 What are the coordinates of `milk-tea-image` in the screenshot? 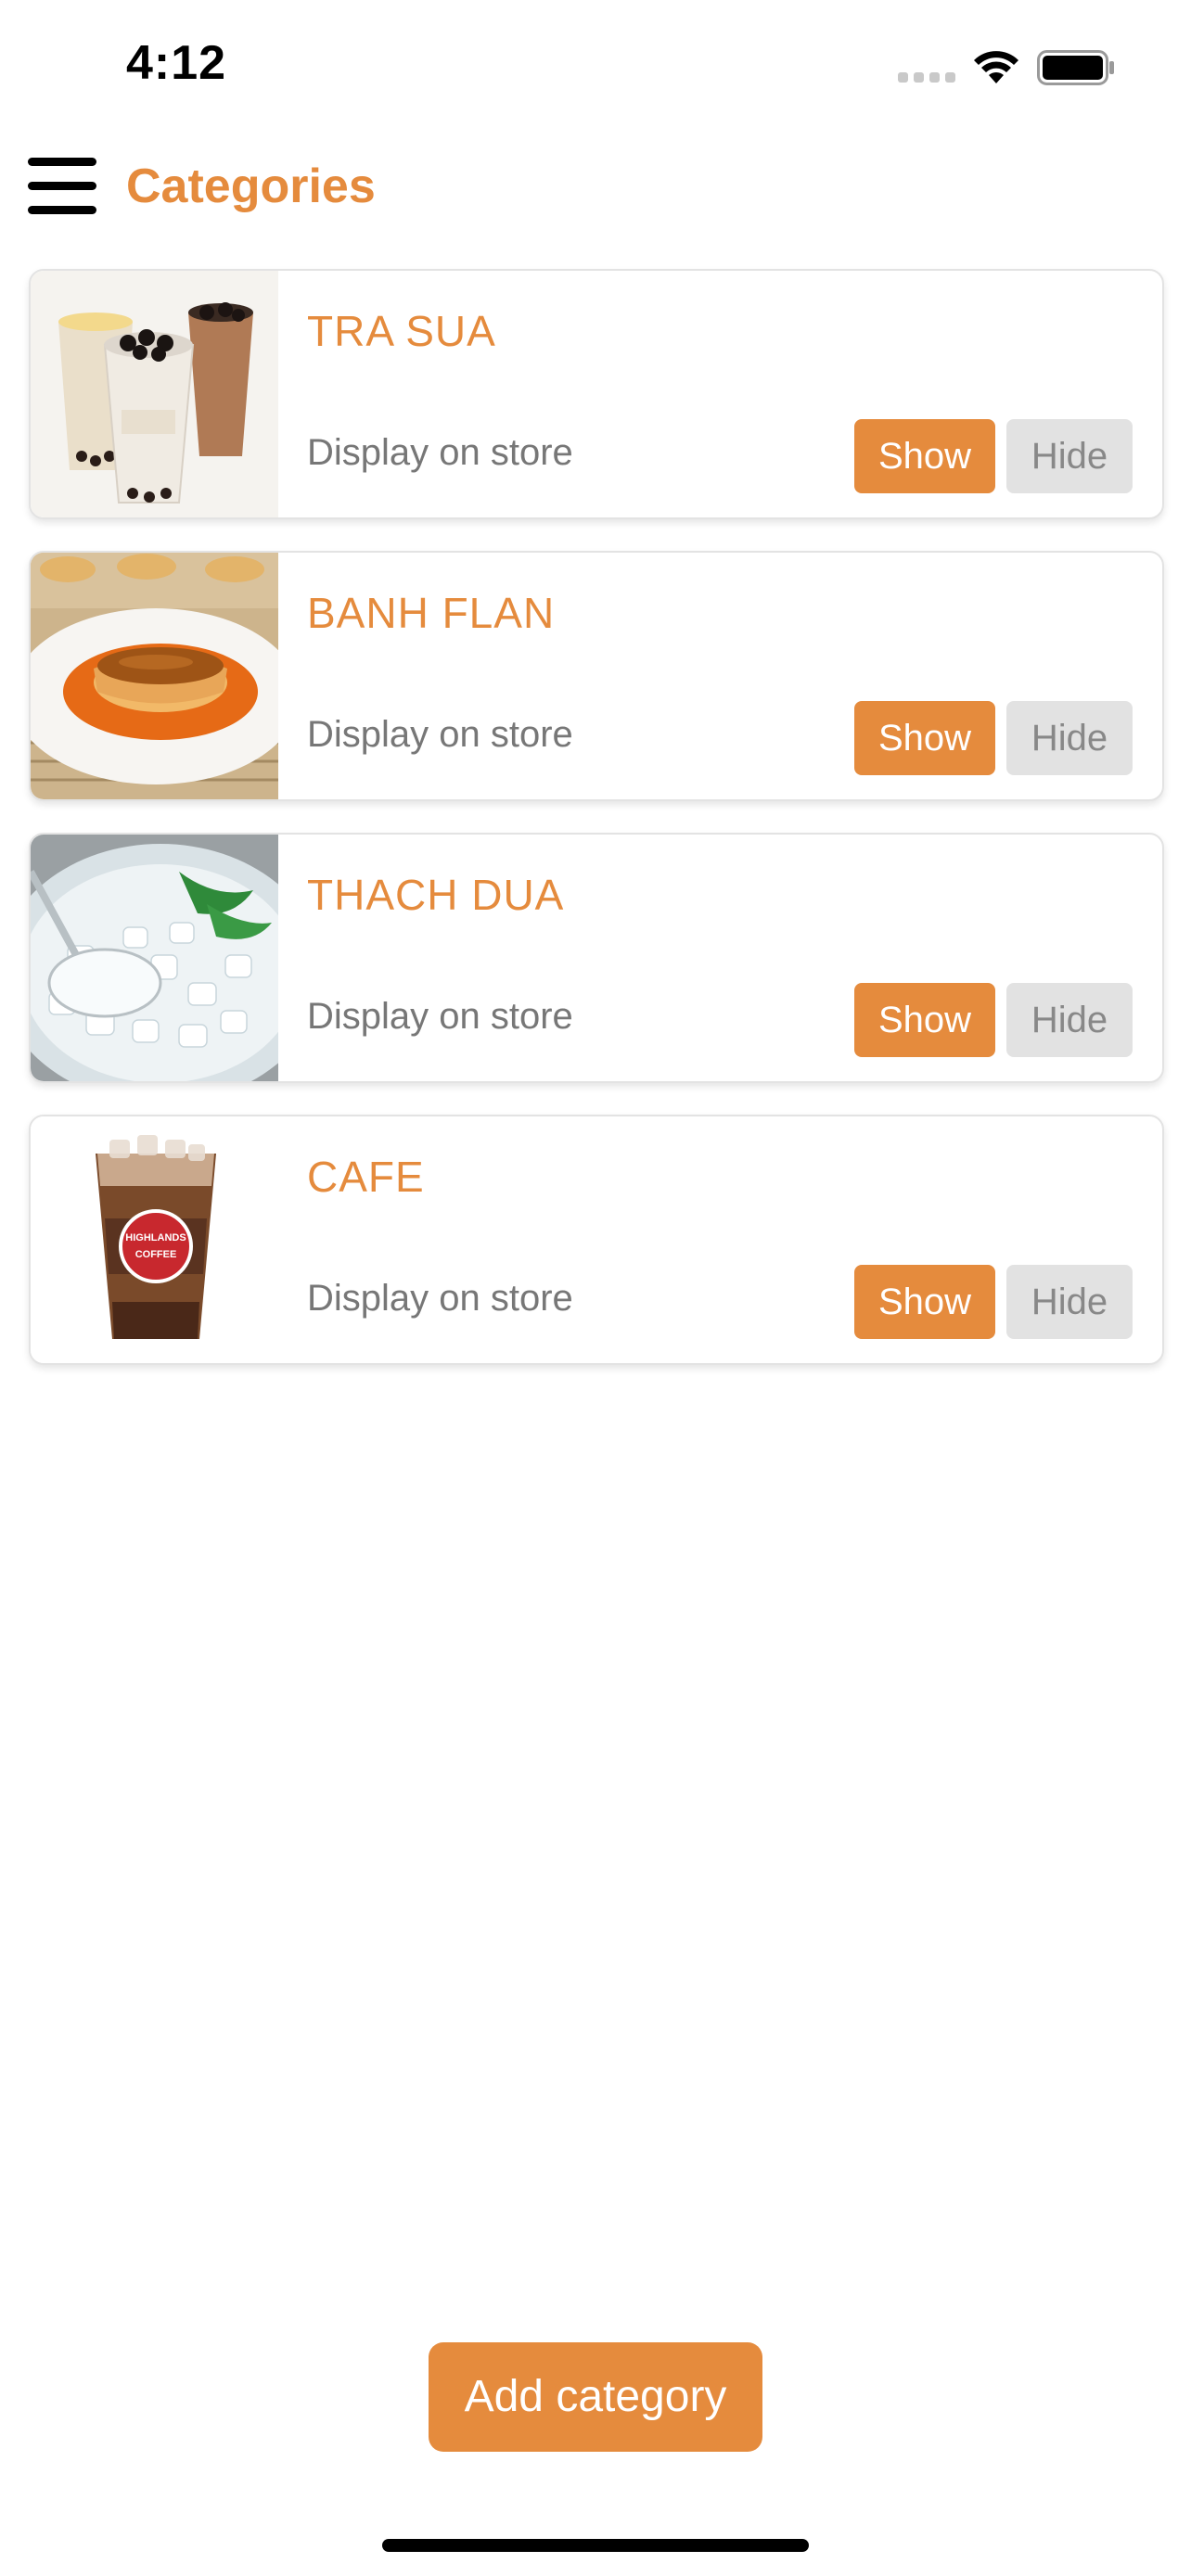 It's located at (154, 394).